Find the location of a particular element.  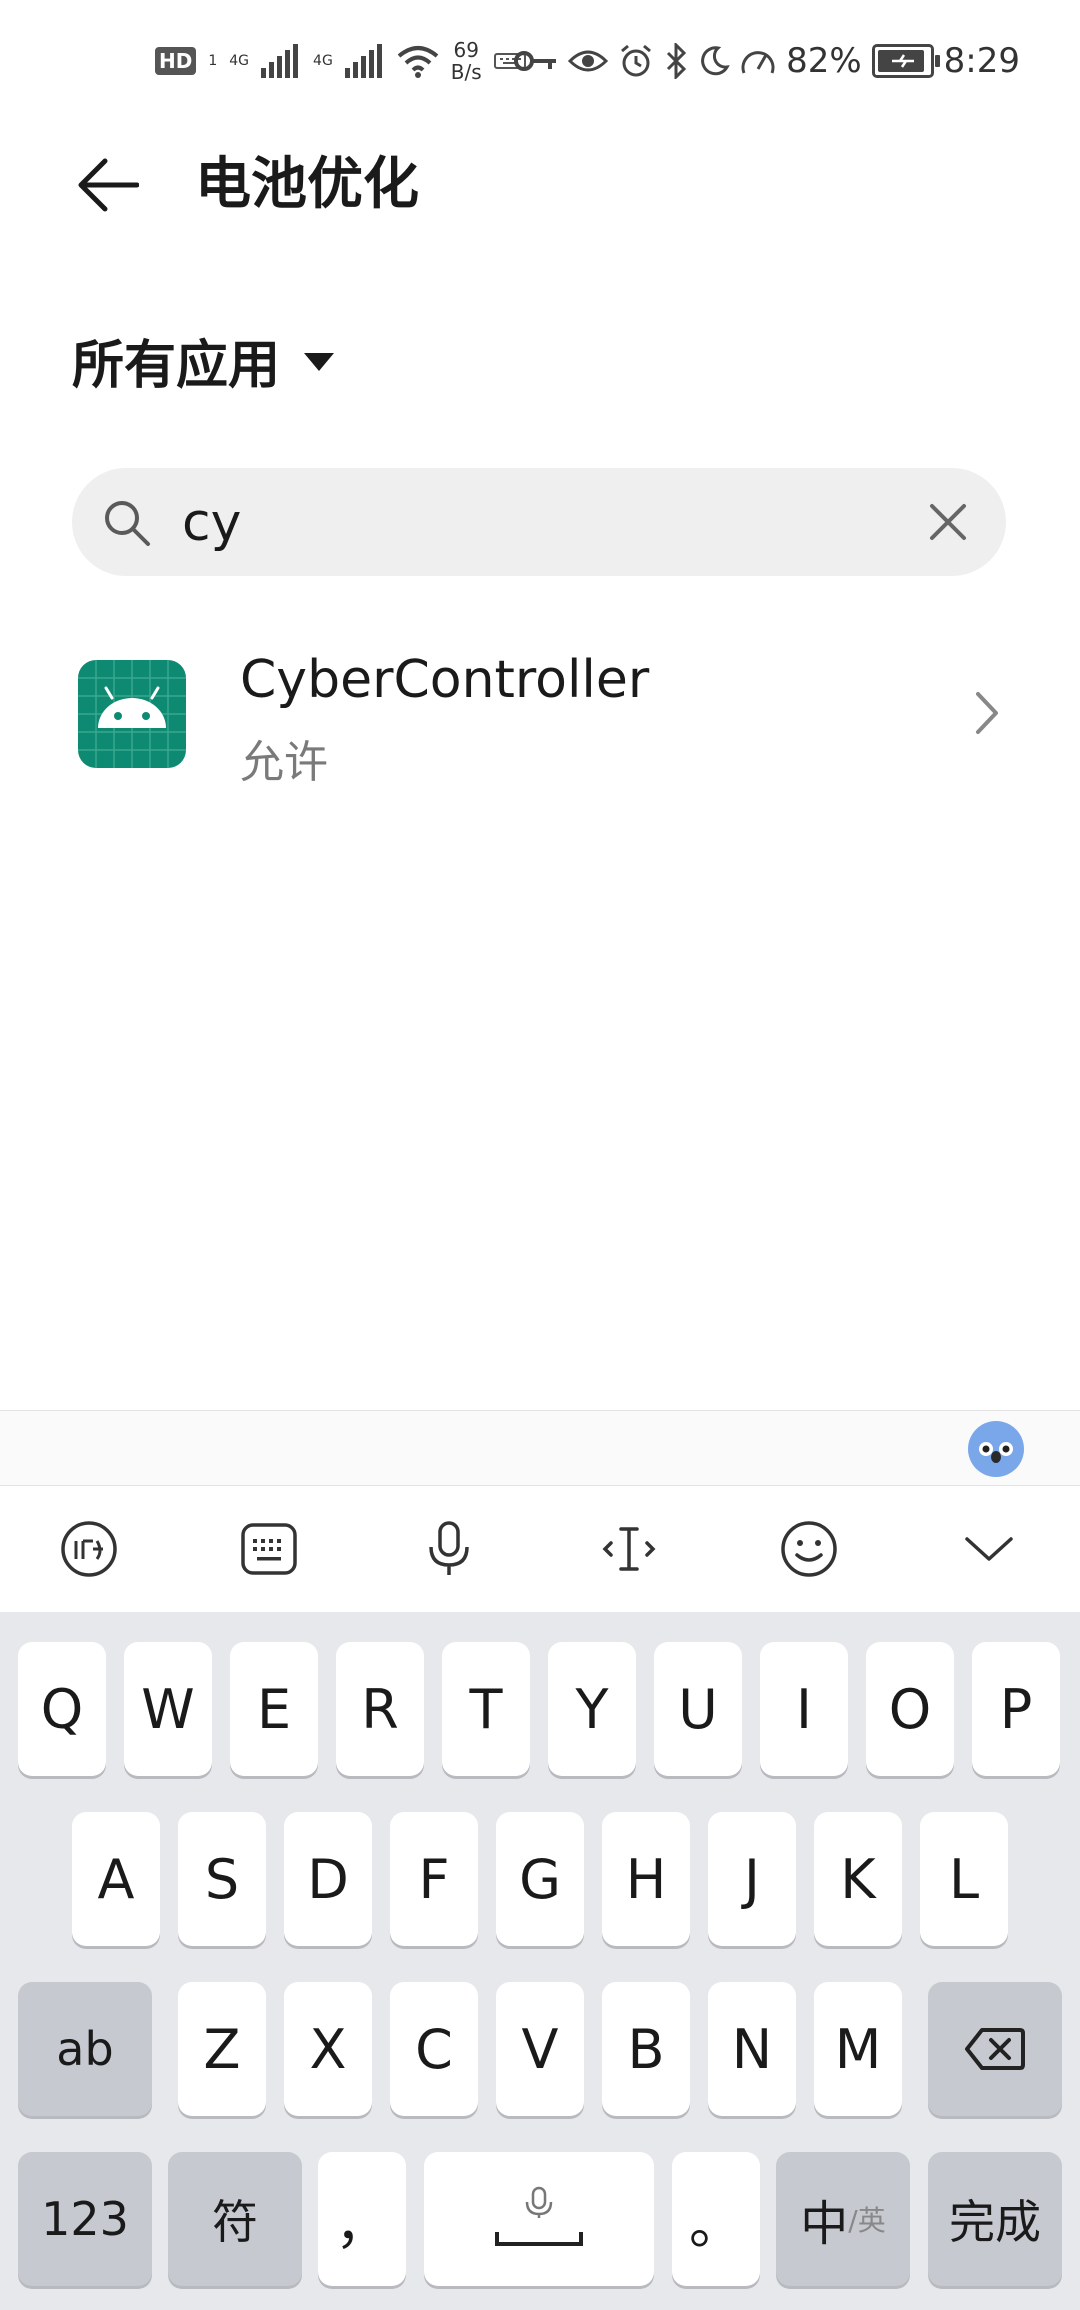

list-item: CyberController 允许 is located at coordinates (540, 715).